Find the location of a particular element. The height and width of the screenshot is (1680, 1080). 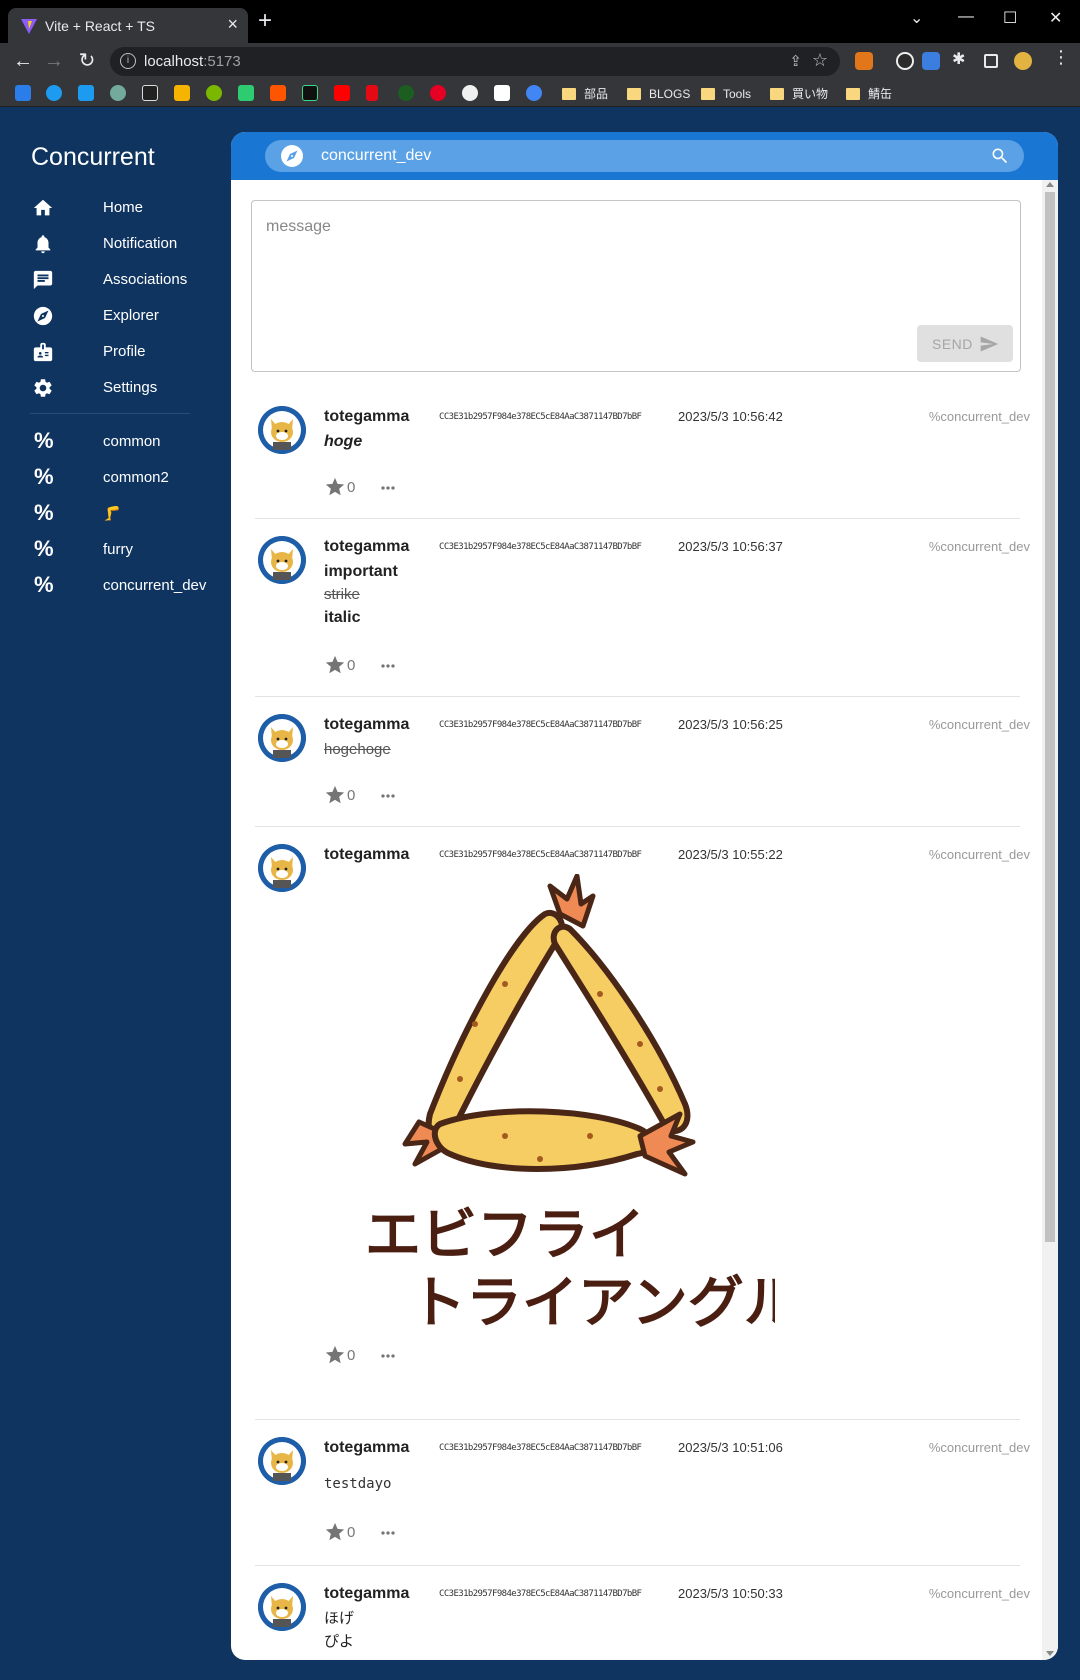

github-bookmark-icon is located at coordinates (470, 93).